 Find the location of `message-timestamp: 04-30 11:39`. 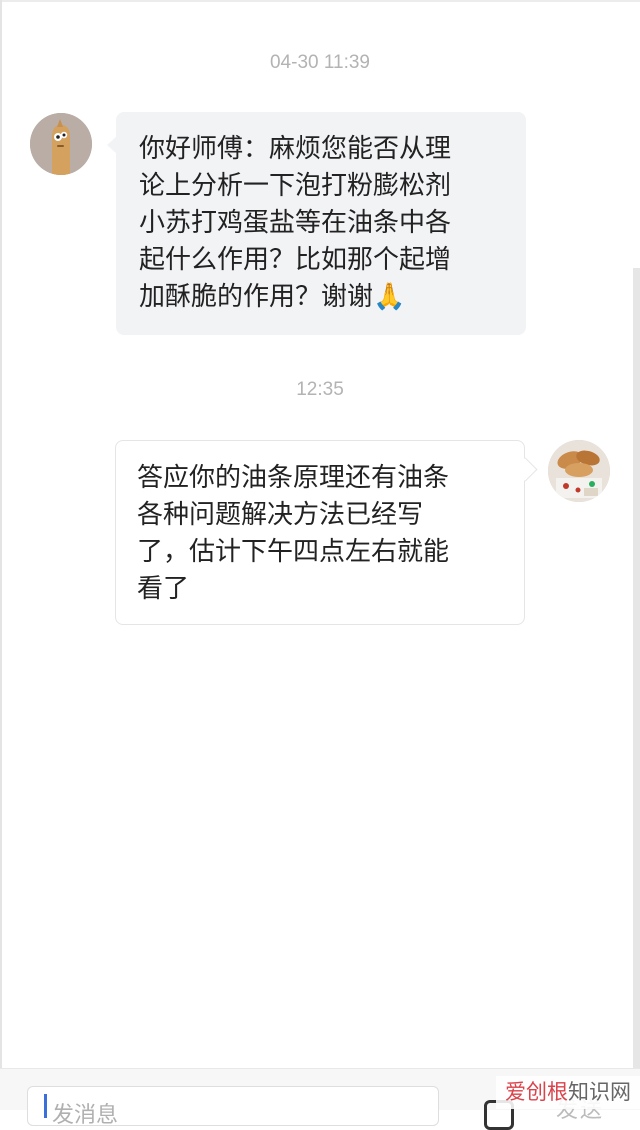

message-timestamp: 04-30 11:39 is located at coordinates (319, 62).